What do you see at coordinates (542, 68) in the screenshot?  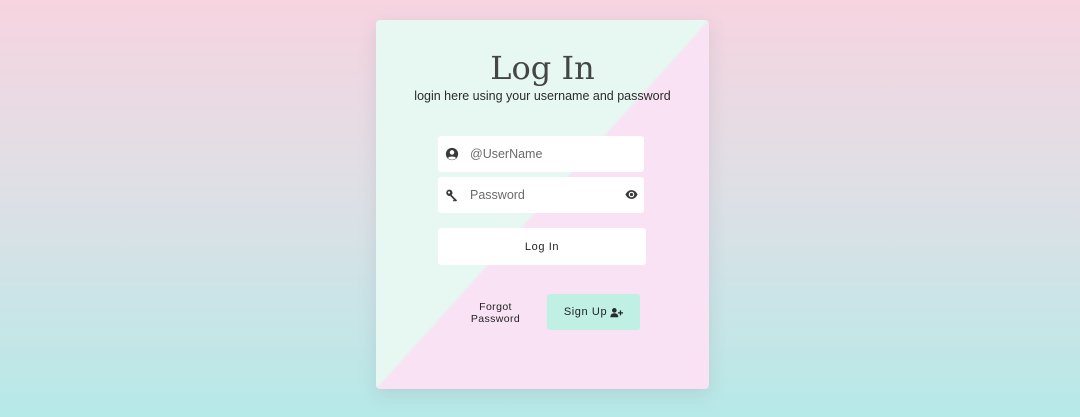 I see `page-title: Log In` at bounding box center [542, 68].